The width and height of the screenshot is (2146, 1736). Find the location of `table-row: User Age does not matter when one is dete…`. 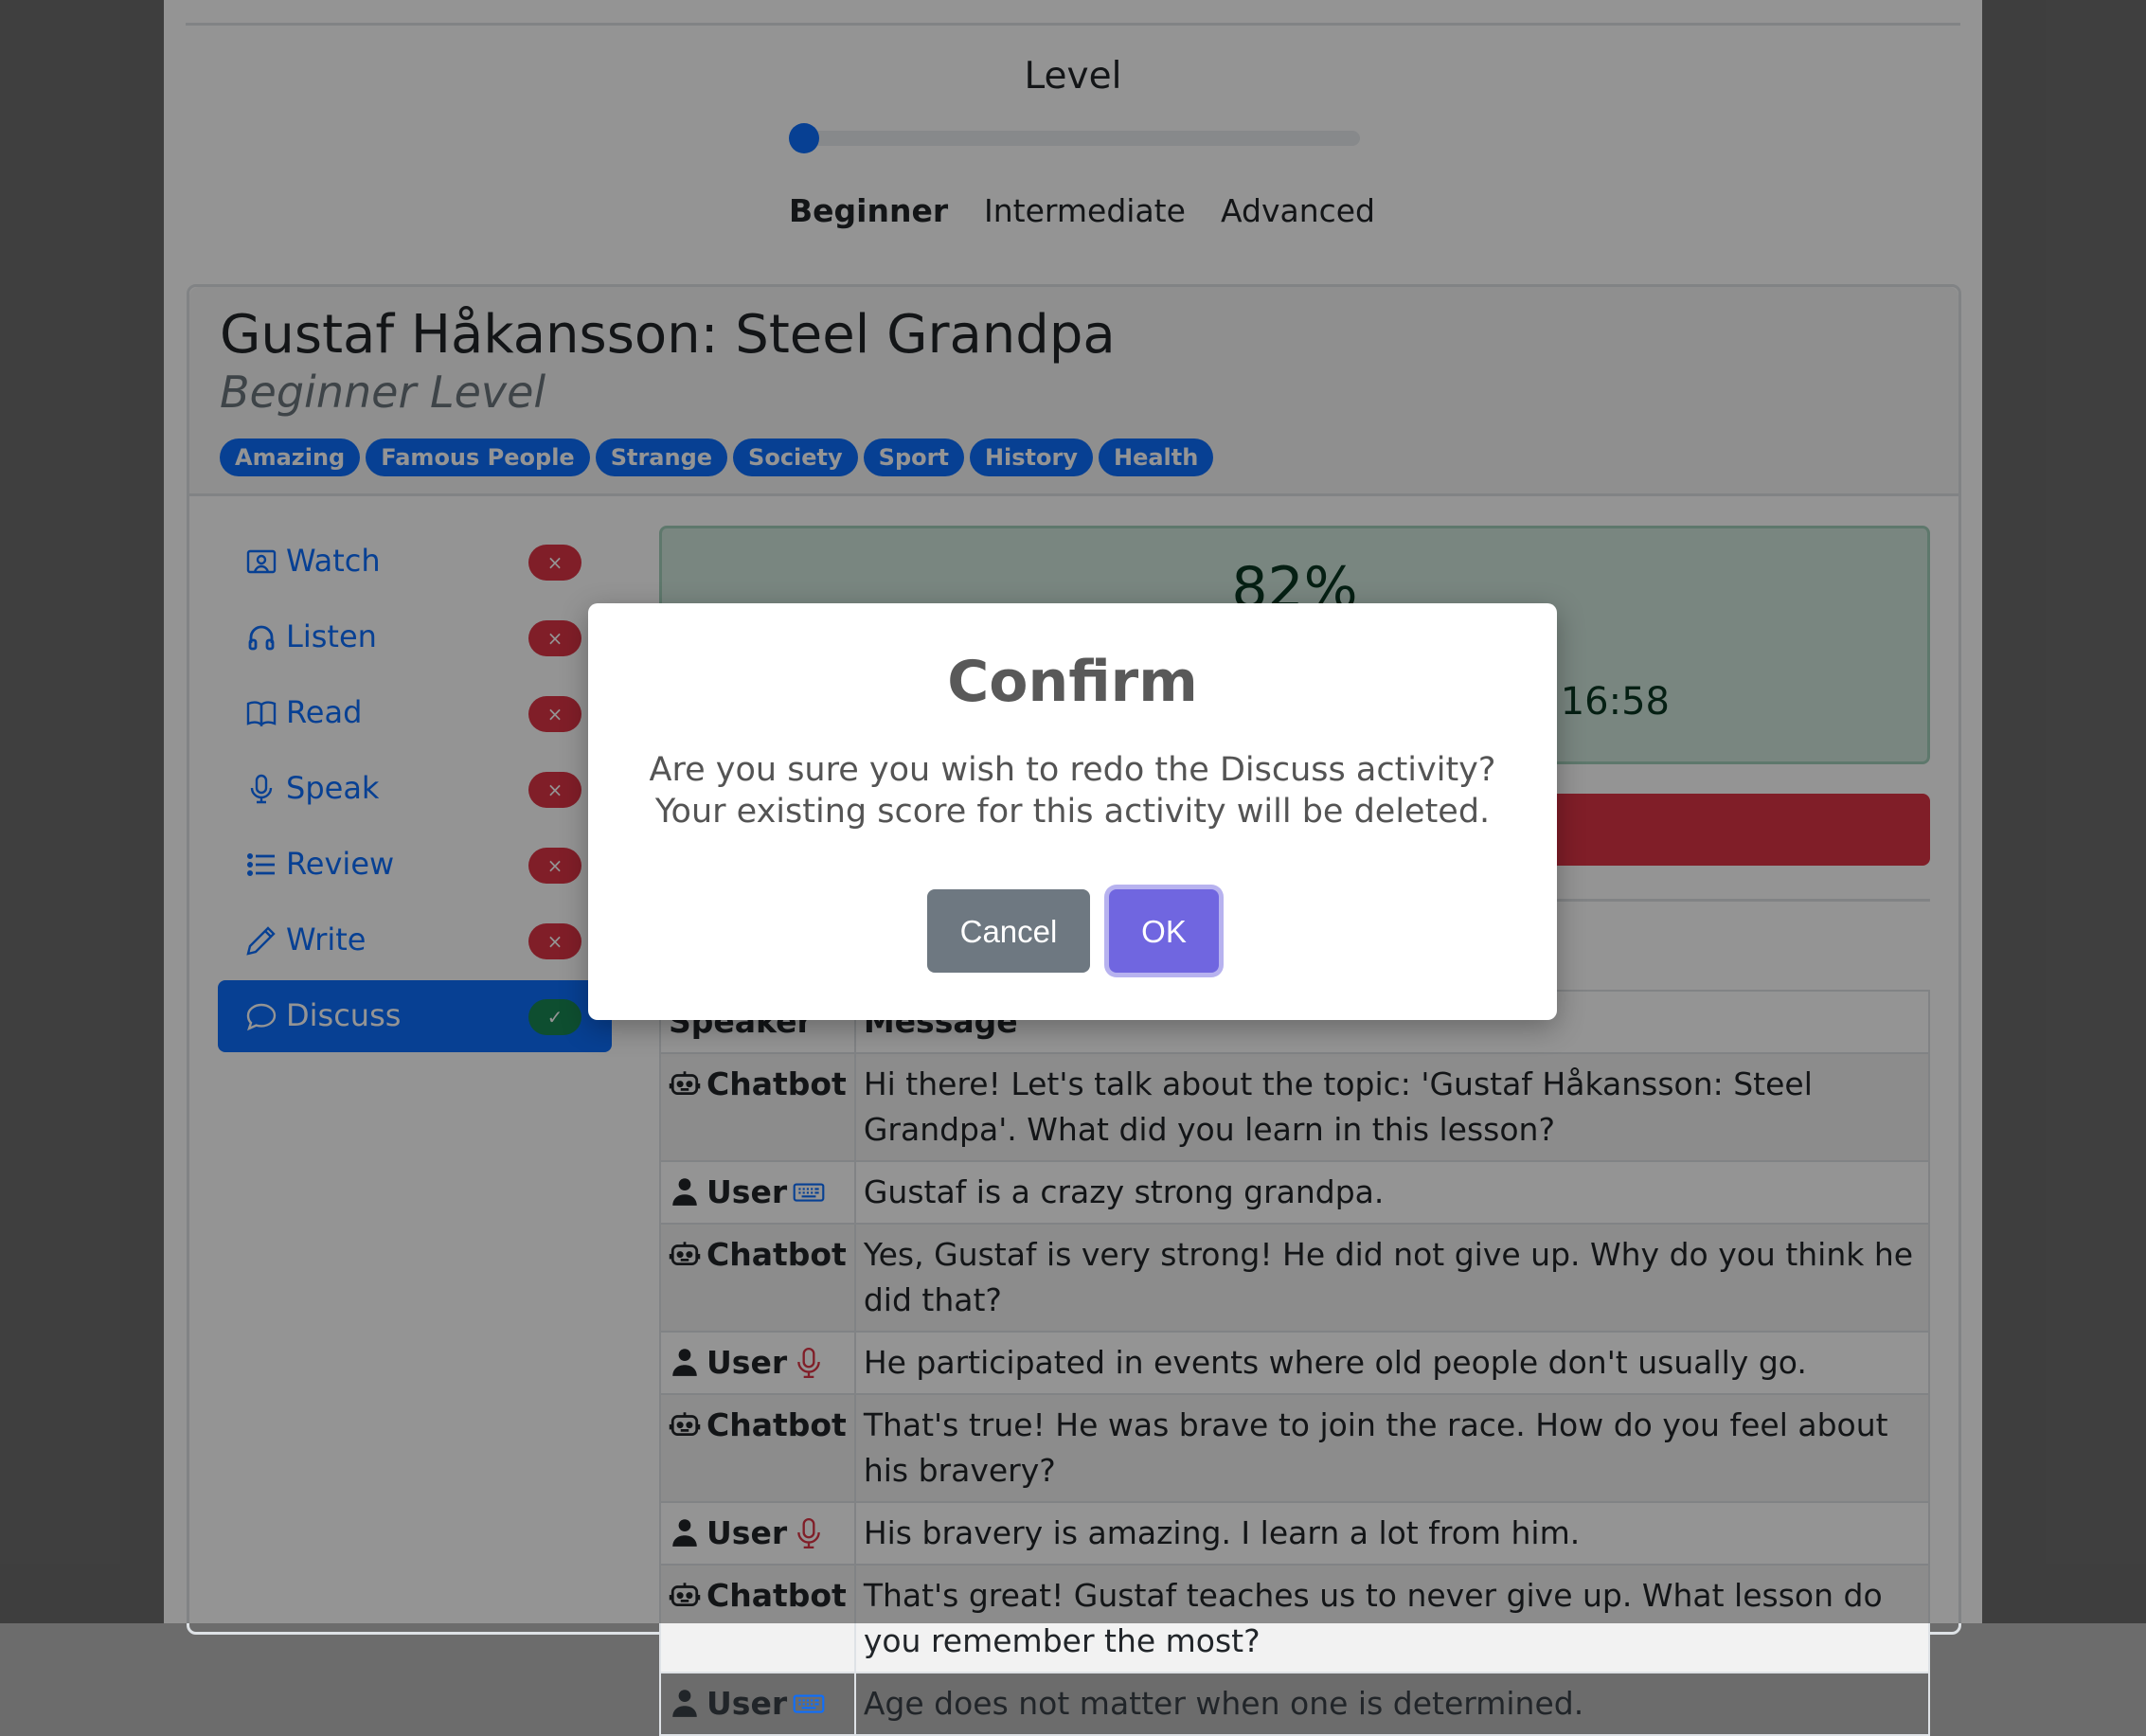

table-row: User Age does not matter when one is dete… is located at coordinates (1295, 1704).